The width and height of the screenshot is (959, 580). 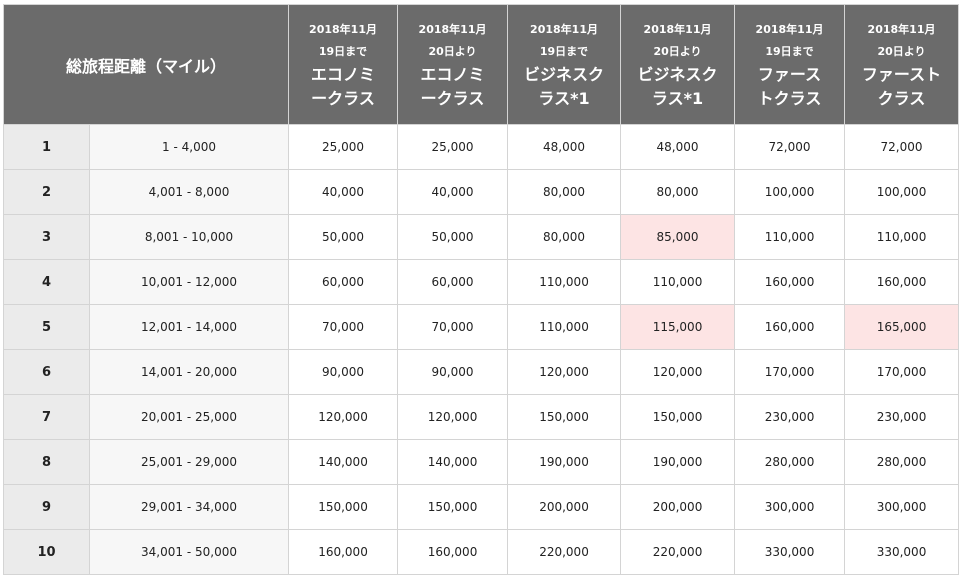 What do you see at coordinates (46, 507) in the screenshot?
I see `zone-cell: 9` at bounding box center [46, 507].